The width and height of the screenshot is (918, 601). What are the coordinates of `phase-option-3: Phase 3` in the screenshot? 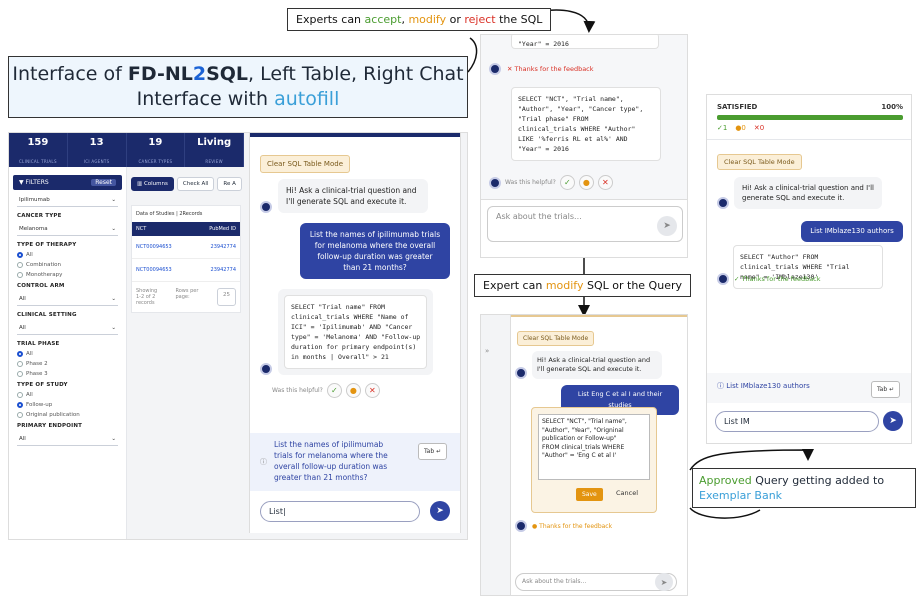 It's located at (67, 374).